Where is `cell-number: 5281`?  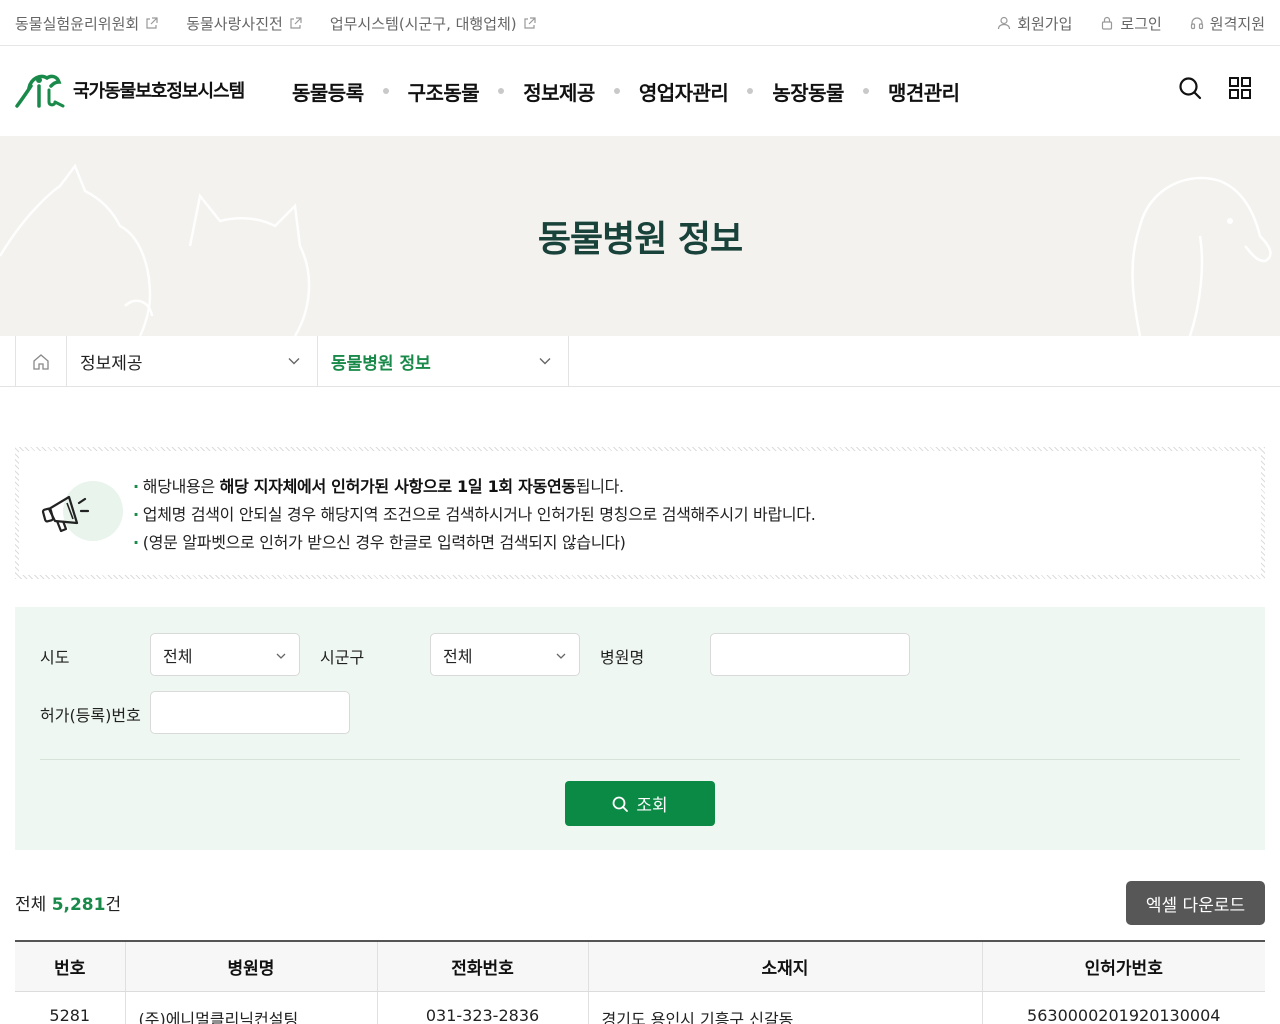
cell-number: 5281 is located at coordinates (70, 1007).